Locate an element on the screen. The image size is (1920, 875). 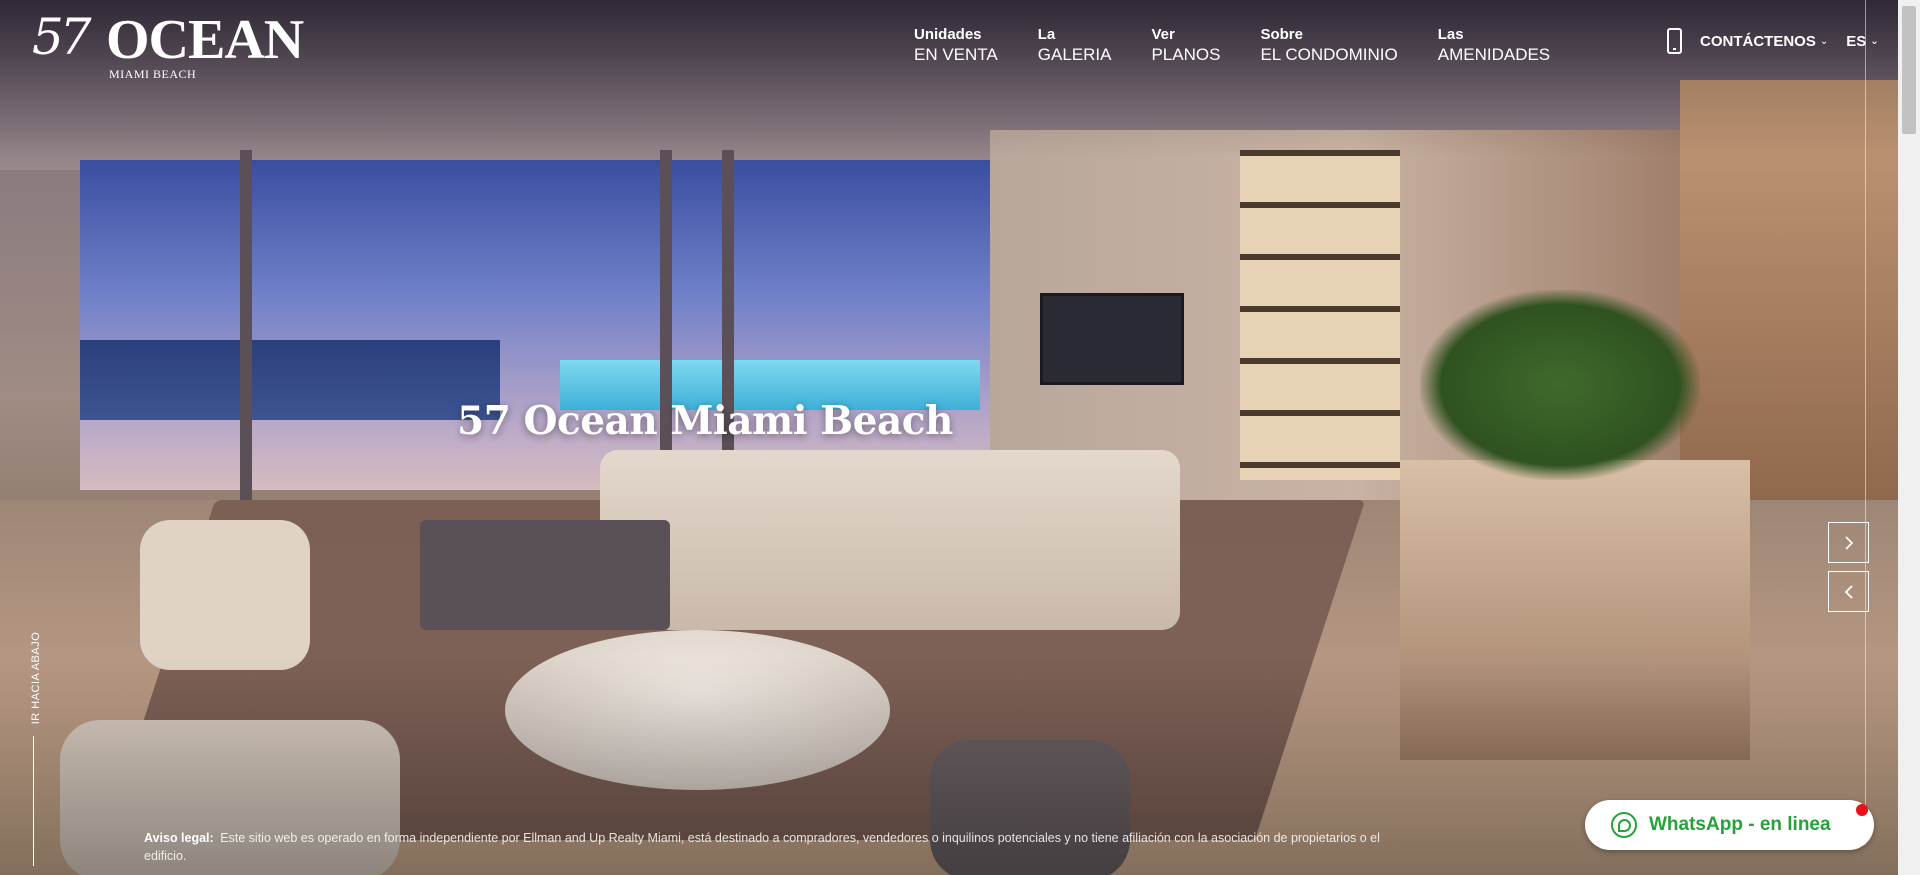
nav-item-condominio: Sobre EL CONDOMINIO is located at coordinates (1328, 46).